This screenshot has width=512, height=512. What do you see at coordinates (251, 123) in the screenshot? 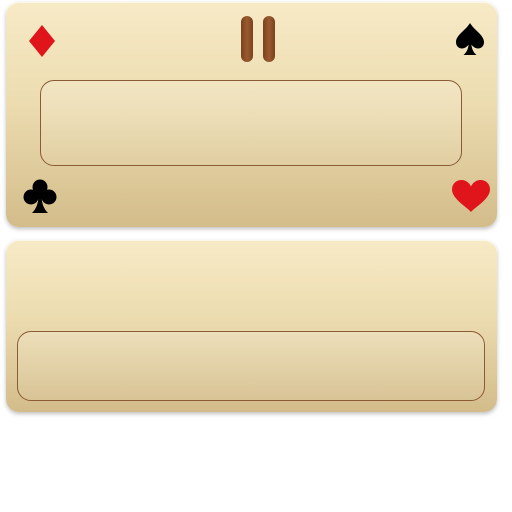
I see `top-text-slot` at bounding box center [251, 123].